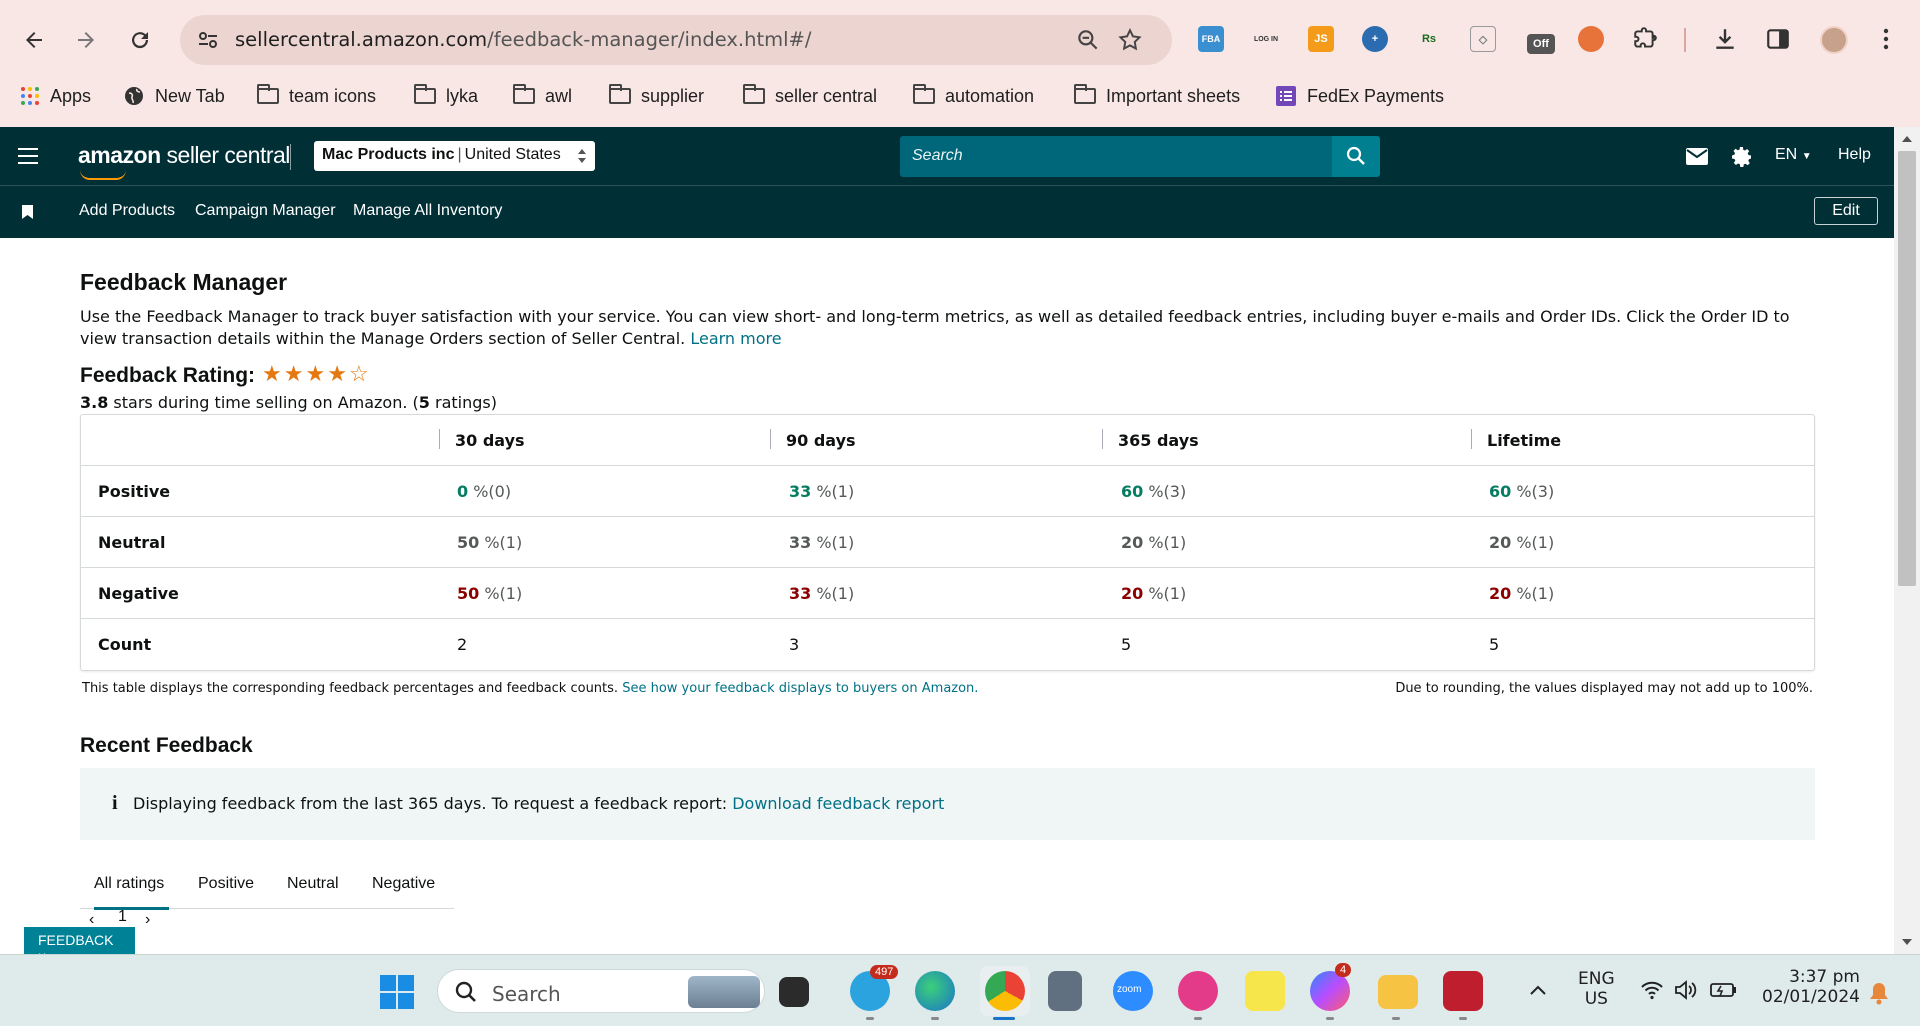 This screenshot has height=1026, width=1920. What do you see at coordinates (55, 96) in the screenshot?
I see `bookmark-apps: Apps` at bounding box center [55, 96].